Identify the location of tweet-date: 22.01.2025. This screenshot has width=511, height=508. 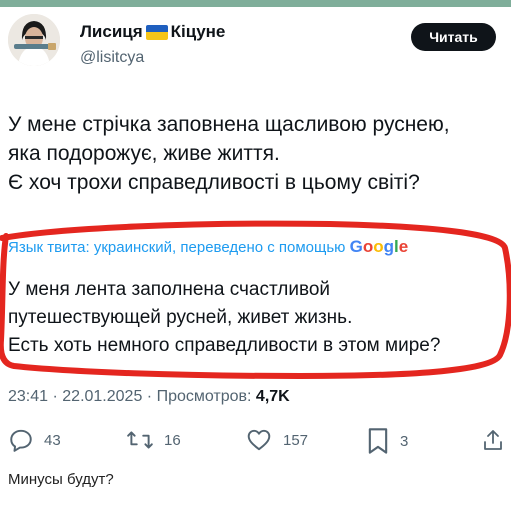
(102, 396).